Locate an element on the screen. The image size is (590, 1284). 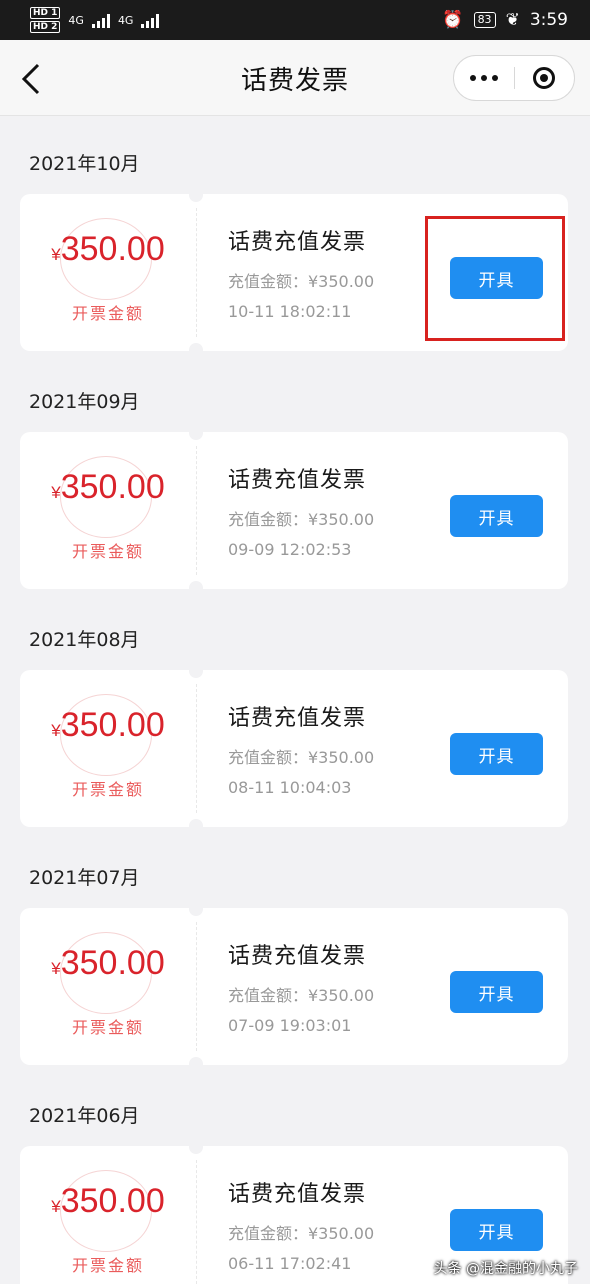
highlight-box is located at coordinates (495, 278).